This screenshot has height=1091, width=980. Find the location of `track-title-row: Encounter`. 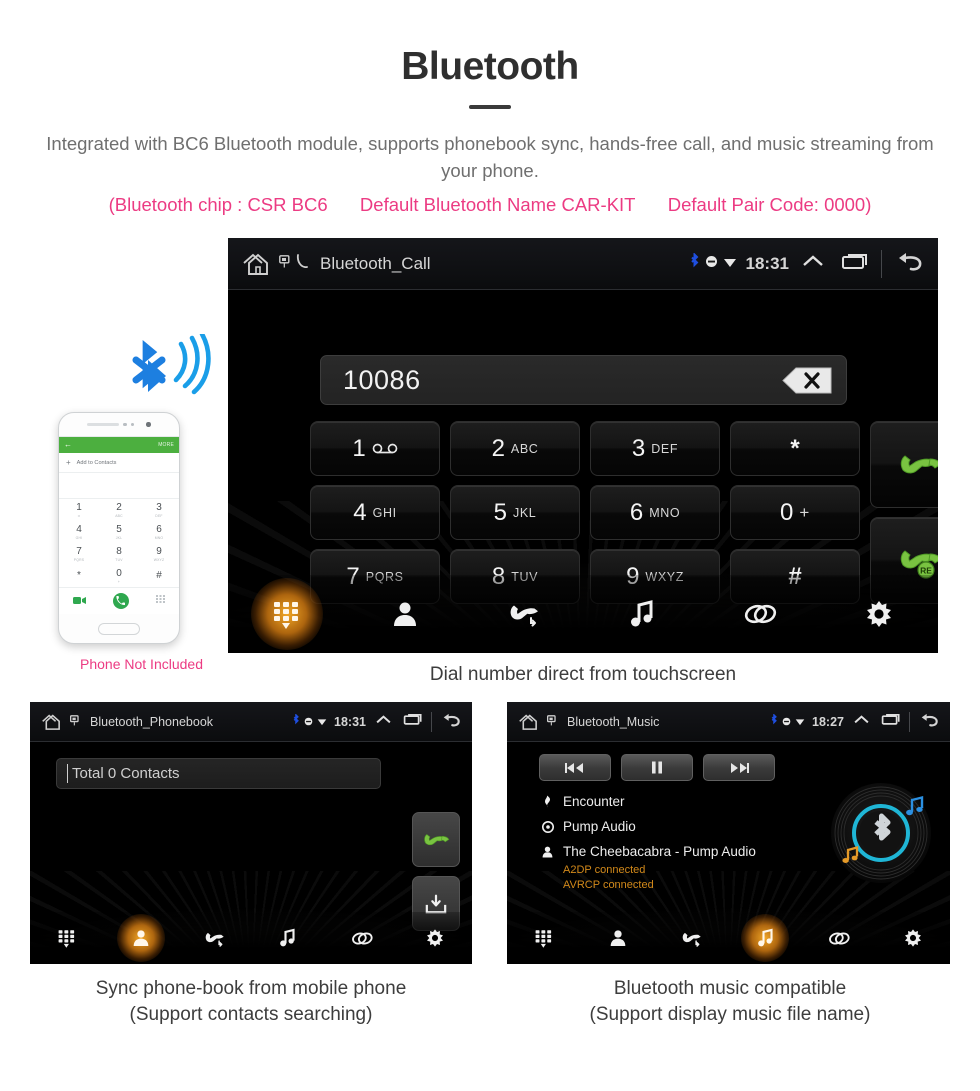

track-title-row: Encounter is located at coordinates (666, 801).